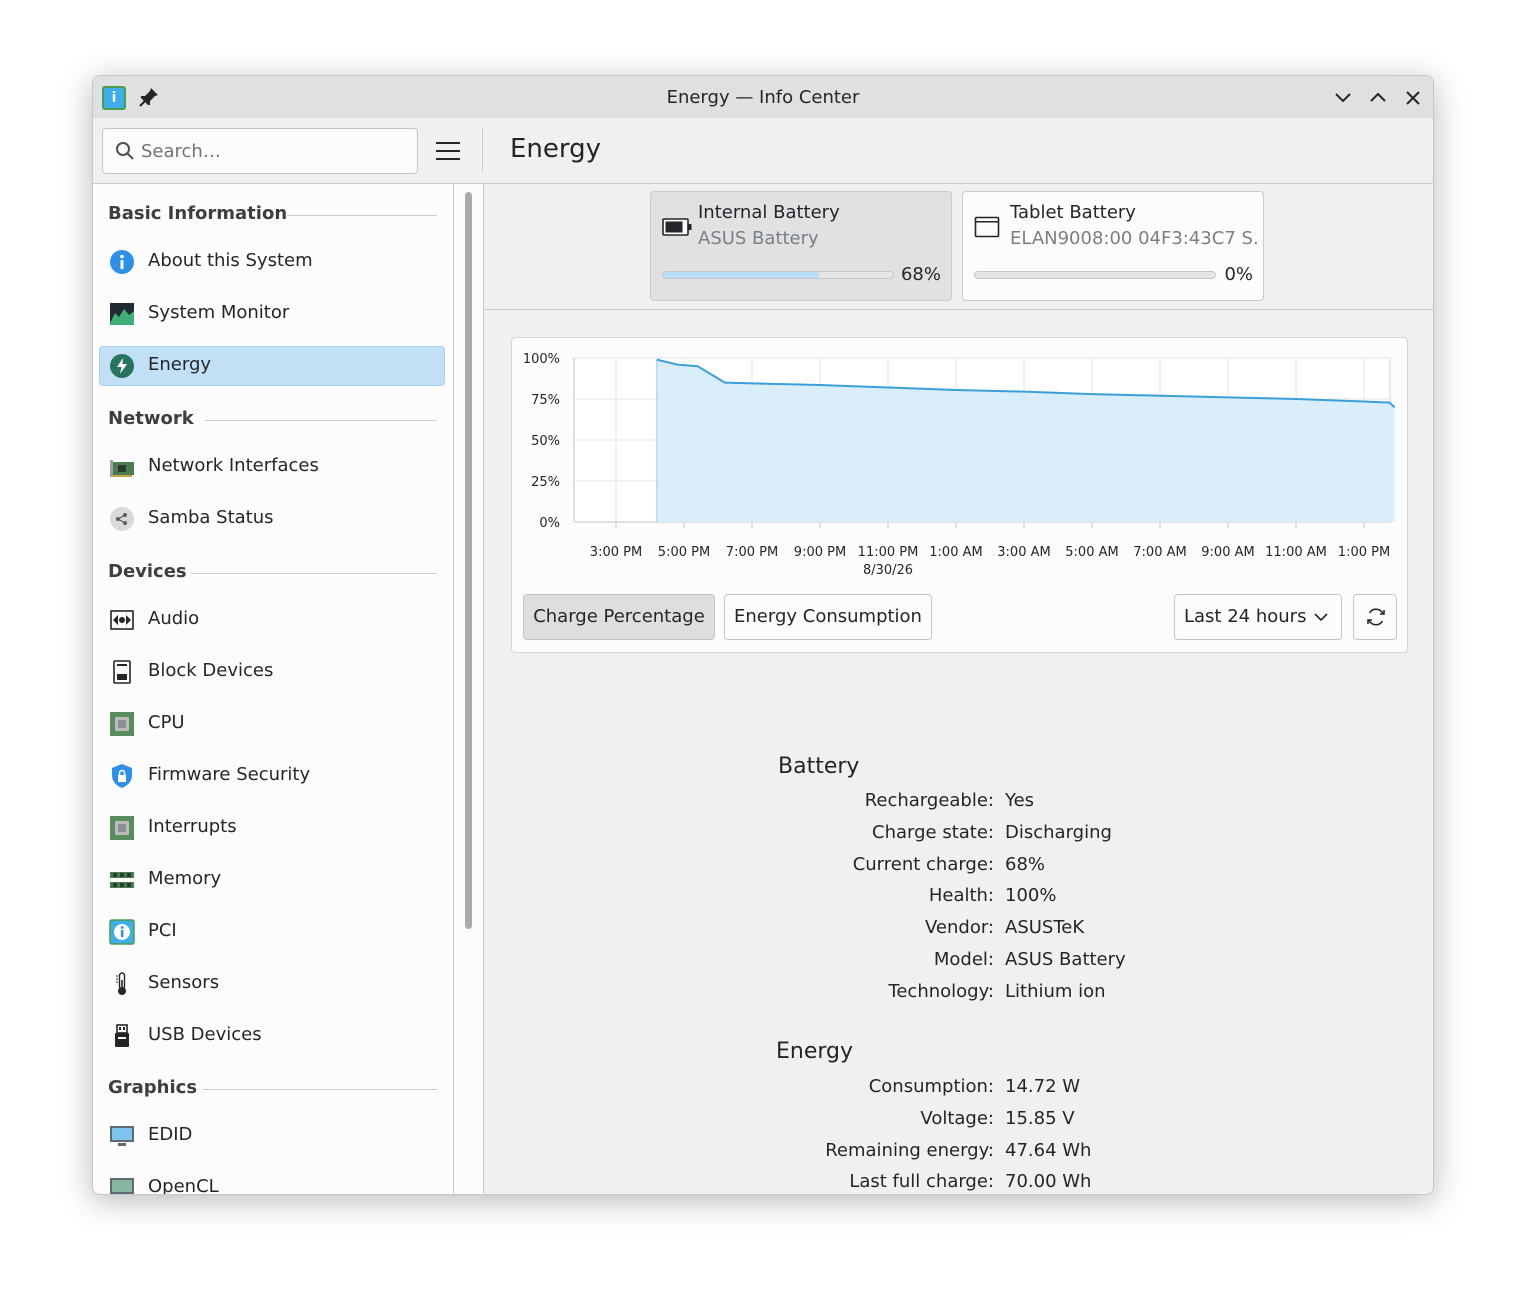 The height and width of the screenshot is (1308, 1528). I want to click on chart-x-tick-label: 5:00 AM, so click(1091, 552).